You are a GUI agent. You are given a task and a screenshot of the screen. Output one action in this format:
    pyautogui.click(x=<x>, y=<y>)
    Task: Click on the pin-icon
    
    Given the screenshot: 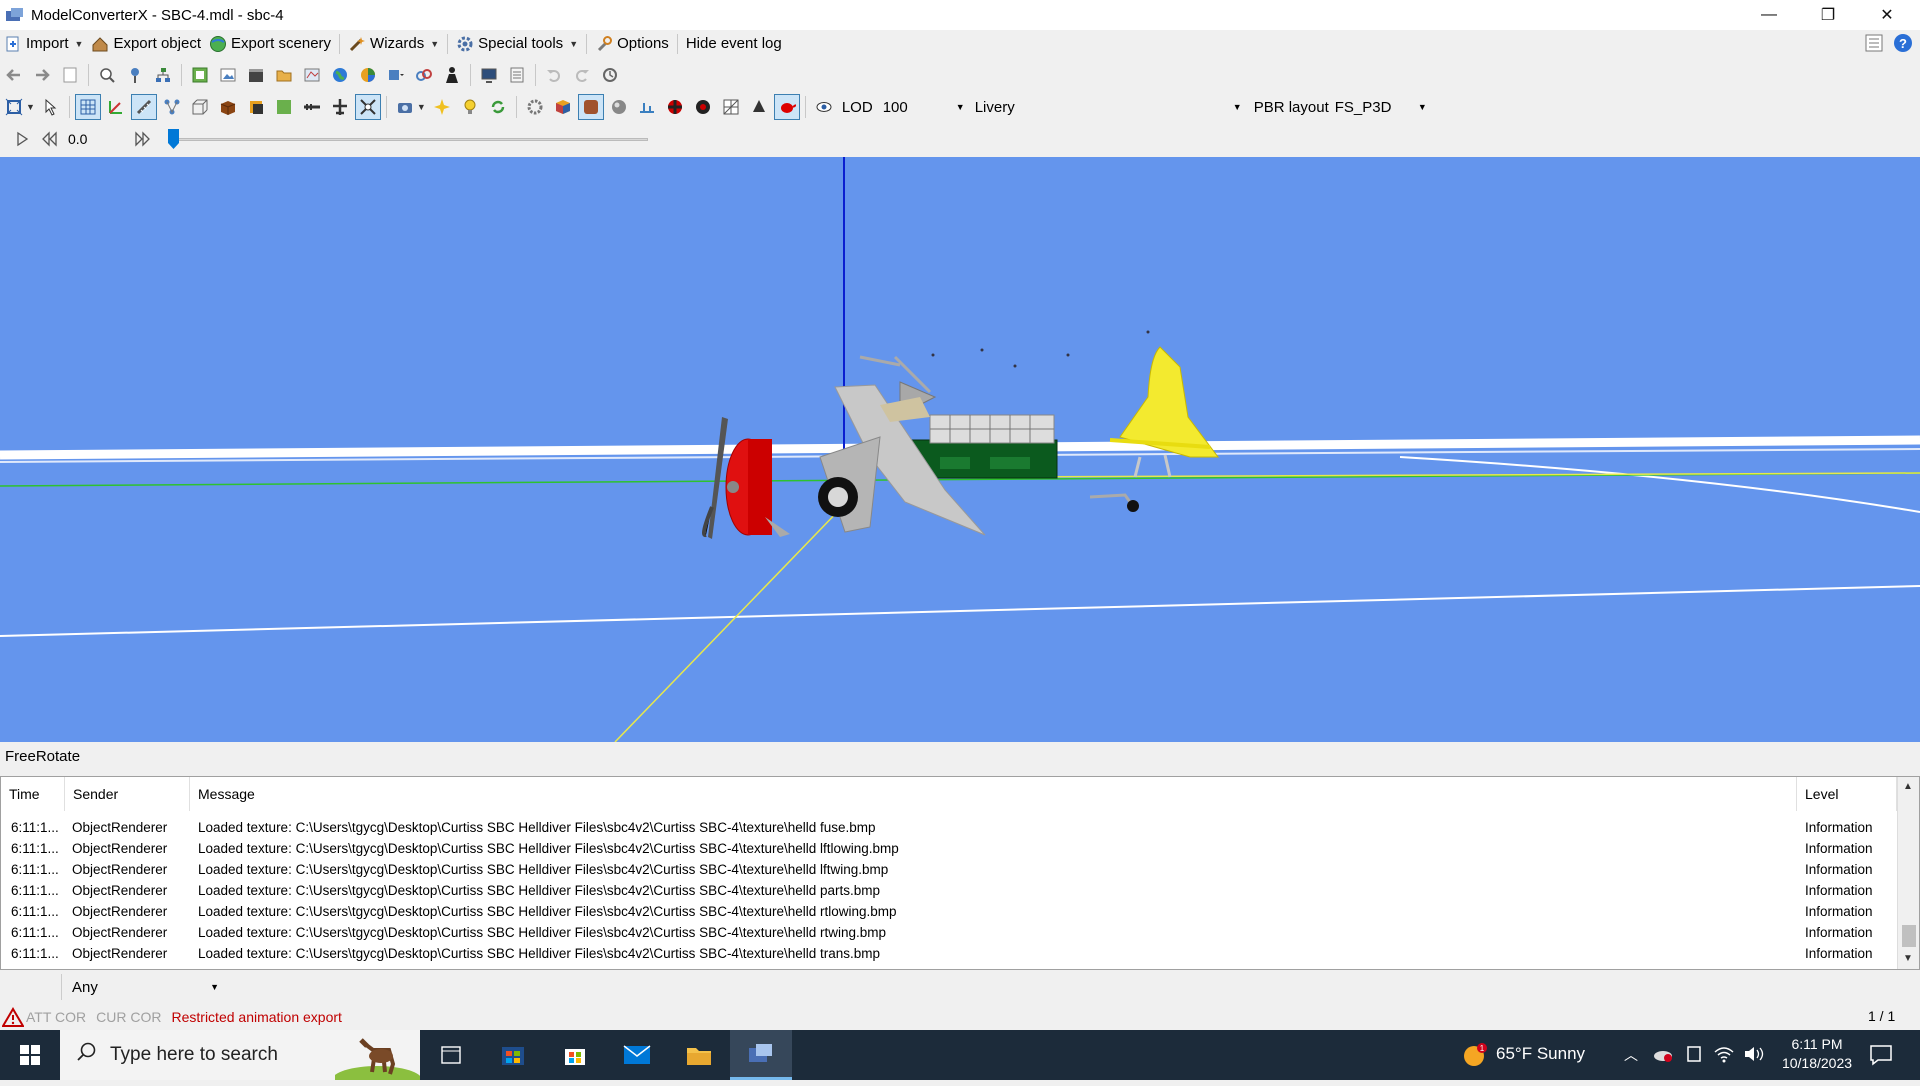 What is the action you would take?
    pyautogui.click(x=135, y=75)
    